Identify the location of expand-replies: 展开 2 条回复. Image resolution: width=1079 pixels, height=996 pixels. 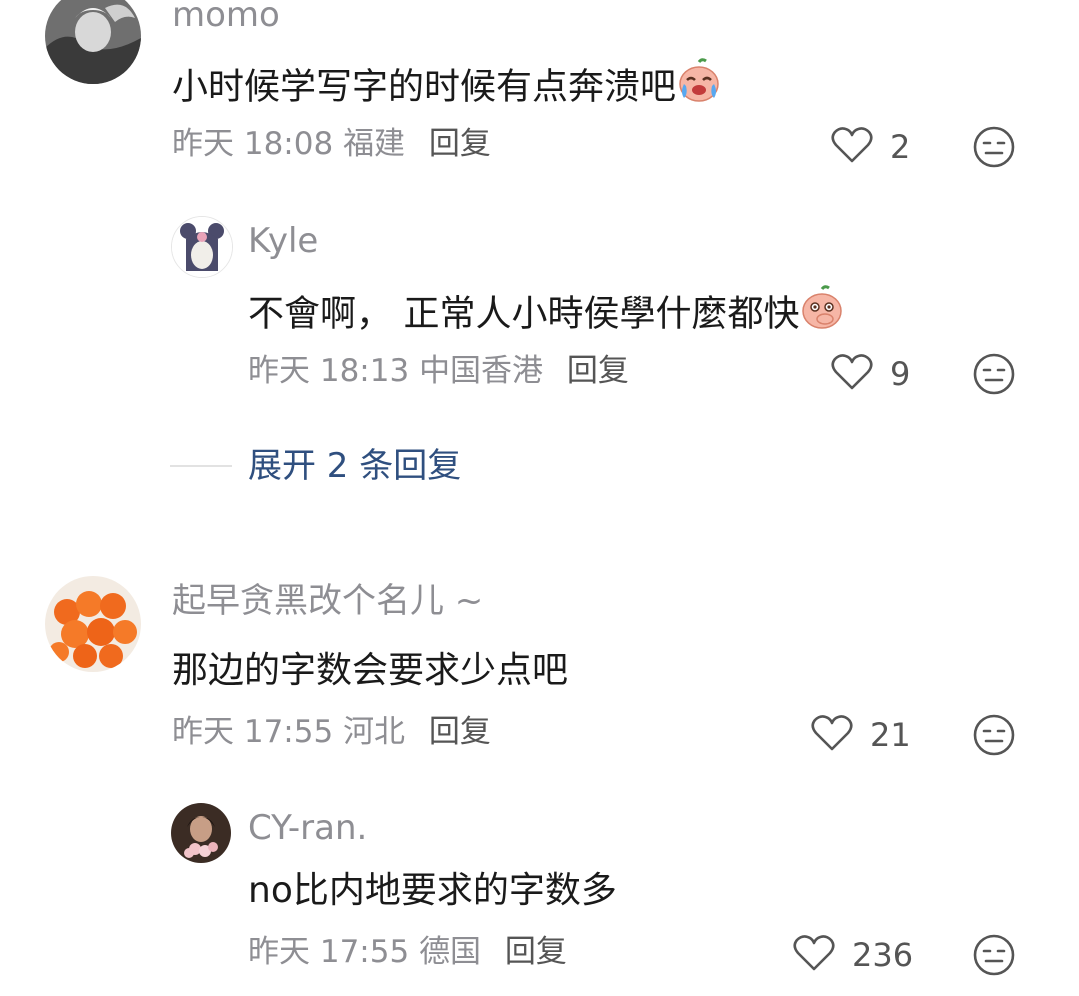
(315, 466).